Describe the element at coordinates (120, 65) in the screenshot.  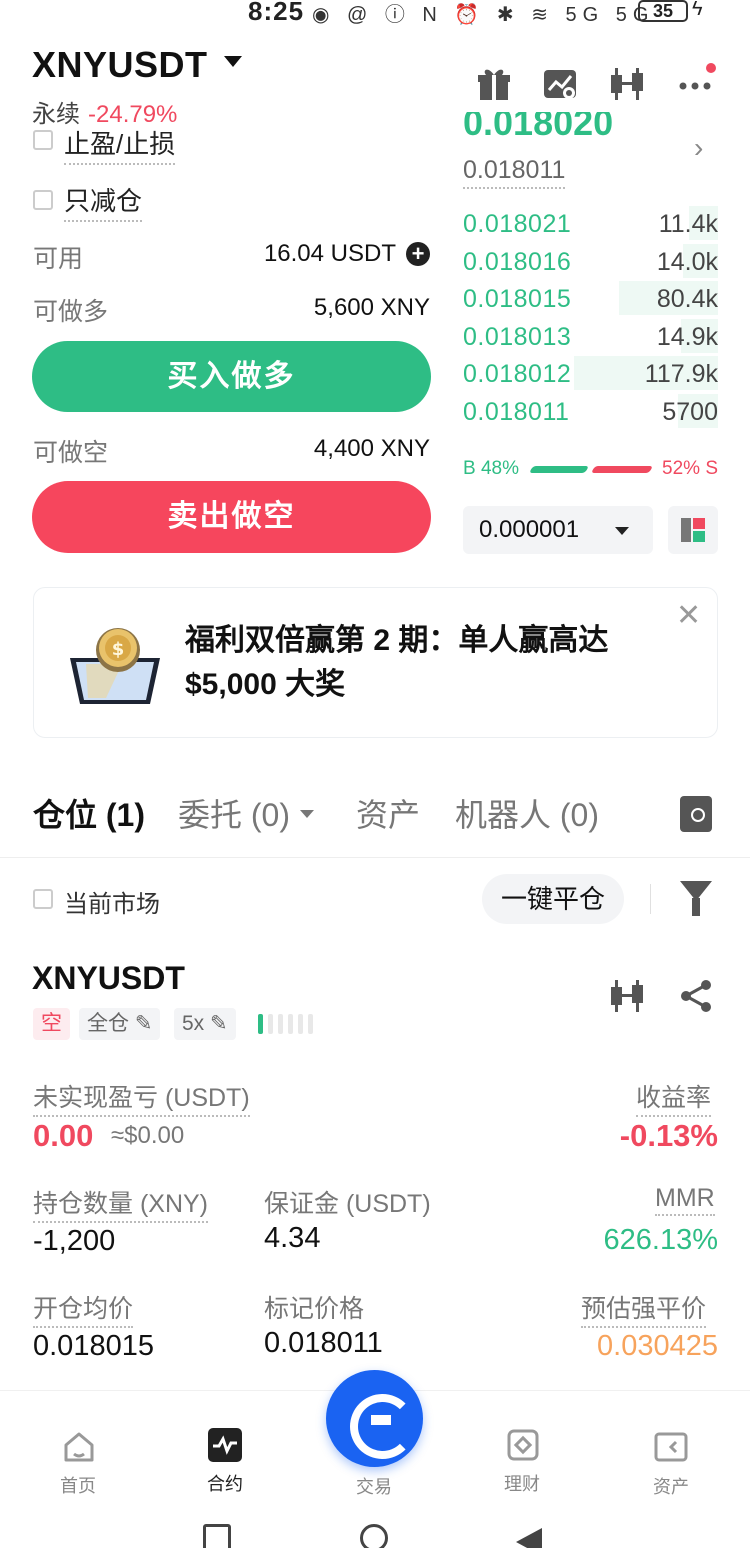
I see `symbol-title: XNYUSDT` at that location.